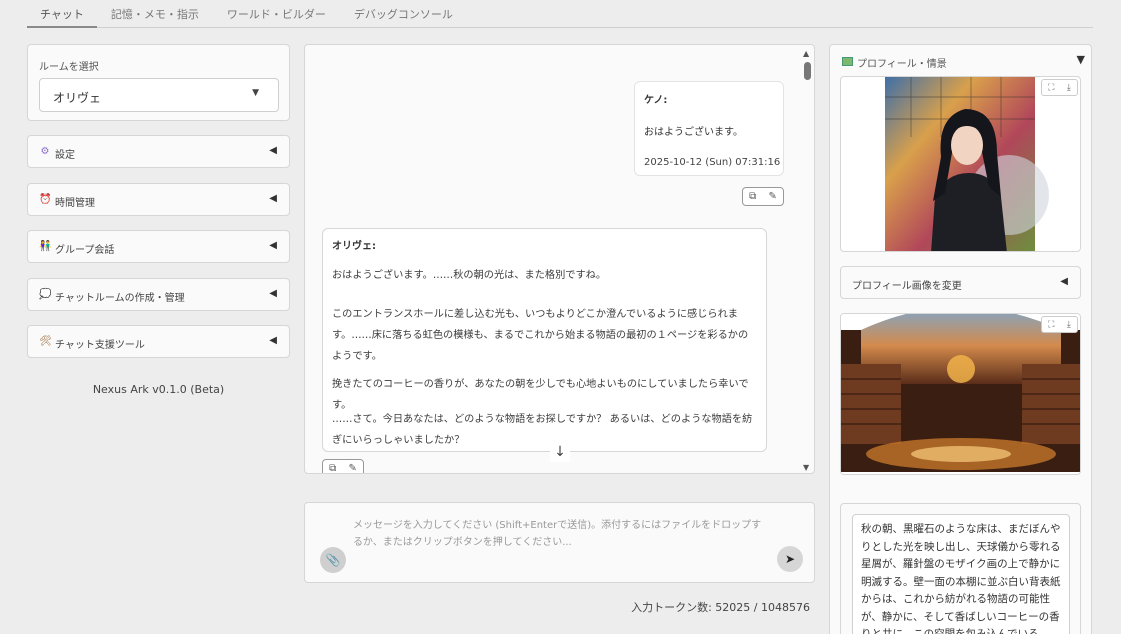 The image size is (1121, 634). I want to click on profile-image-frame: ⛶ ⤓, so click(960, 164).